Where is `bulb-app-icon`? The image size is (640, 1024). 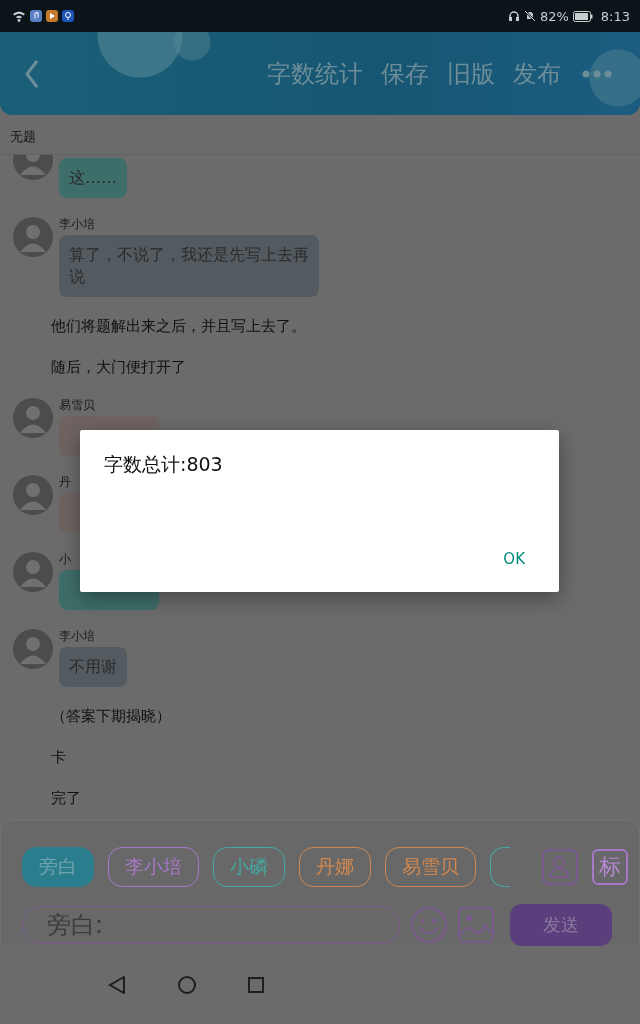 bulb-app-icon is located at coordinates (68, 16).